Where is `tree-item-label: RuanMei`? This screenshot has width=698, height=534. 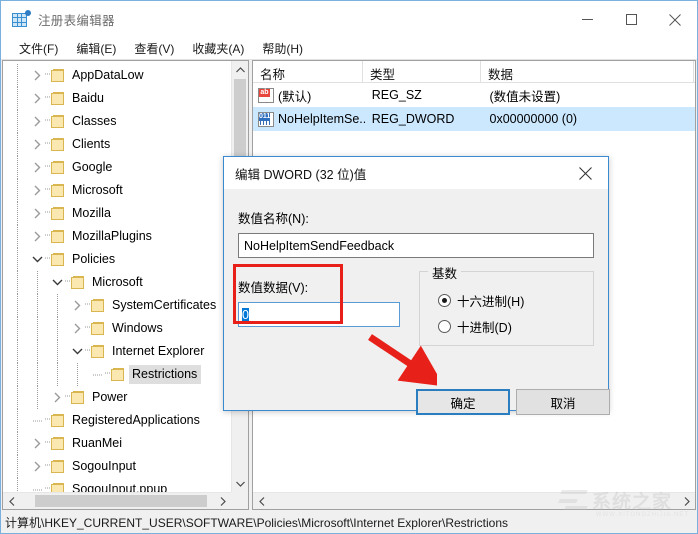
tree-item-label: RuanMei is located at coordinates (97, 443).